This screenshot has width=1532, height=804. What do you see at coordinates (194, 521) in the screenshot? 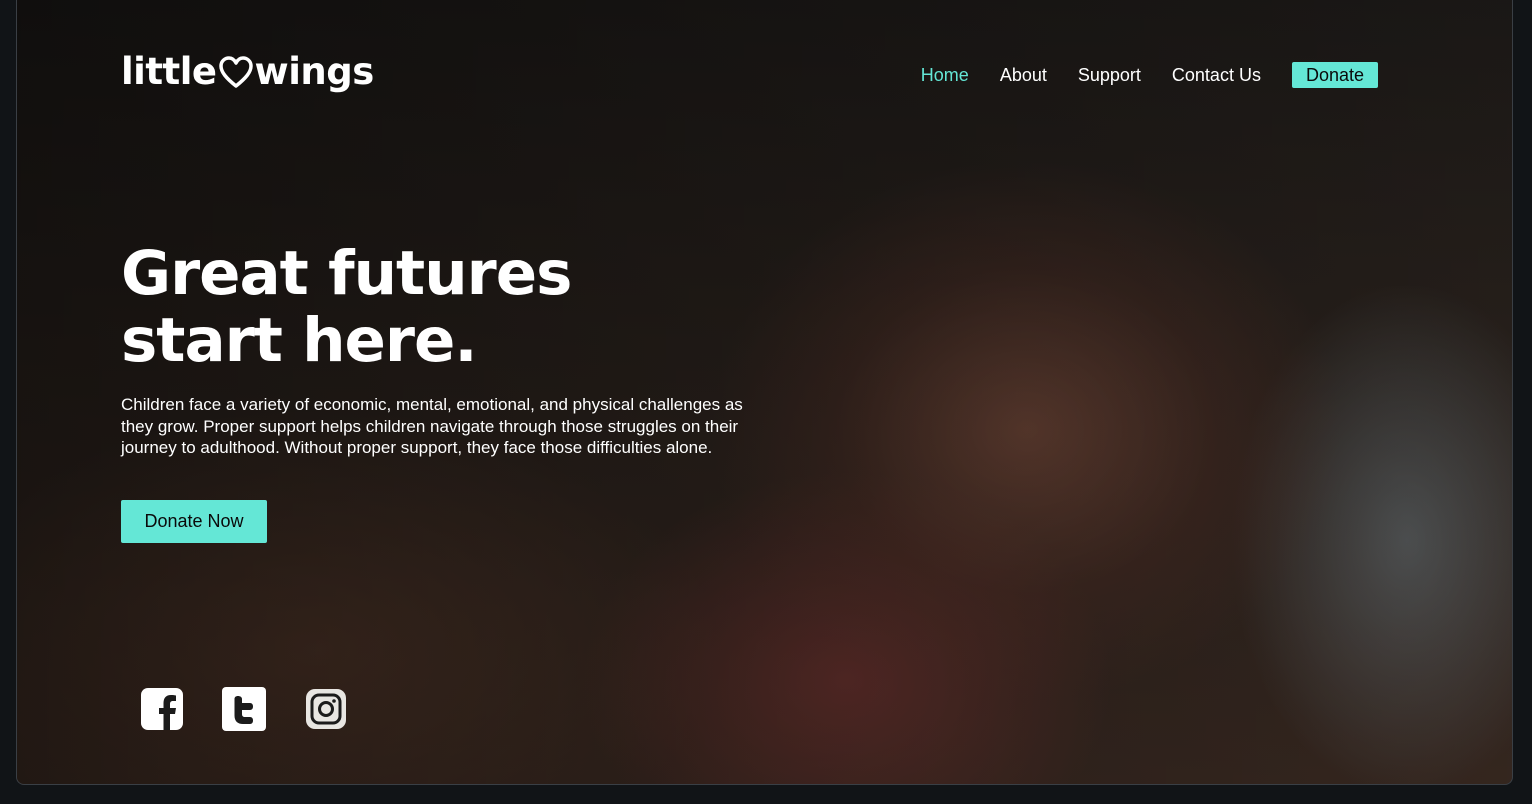
I see `donate-now-button: Donate Now` at bounding box center [194, 521].